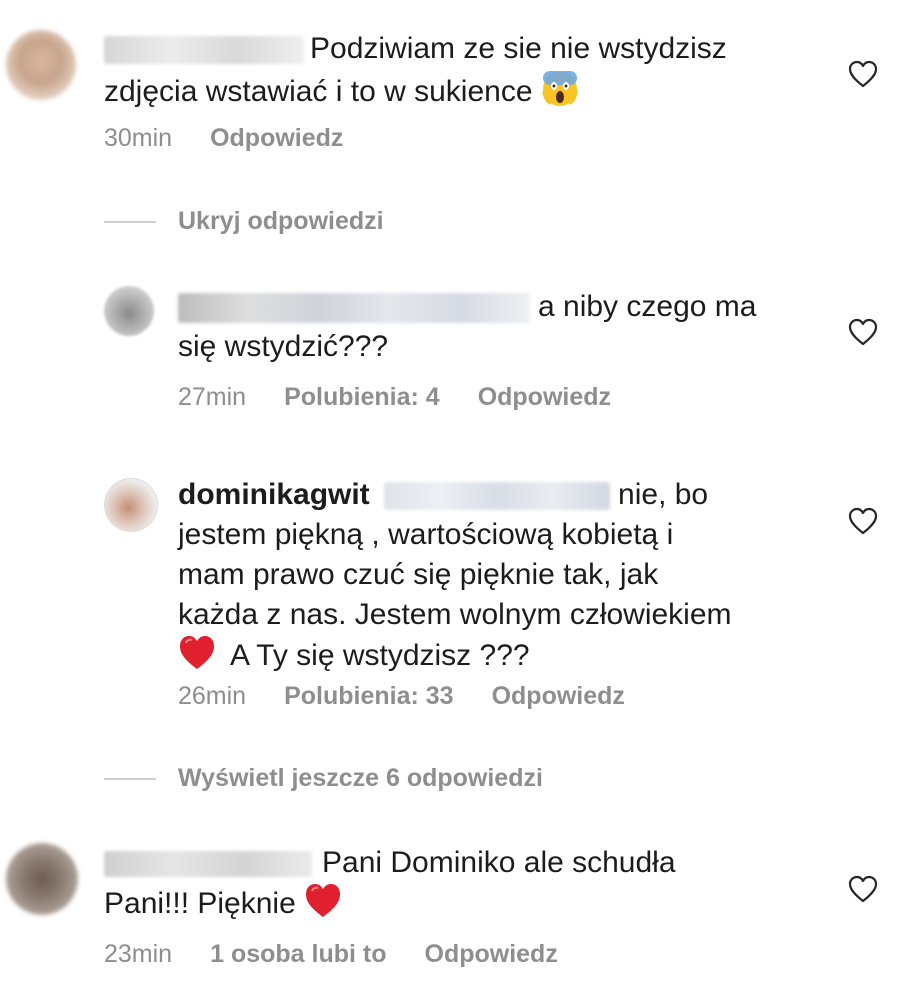 This screenshot has height=983, width=897. I want to click on comment-line: każda z nas. Jestem wolnym człowiekiem, so click(455, 614).